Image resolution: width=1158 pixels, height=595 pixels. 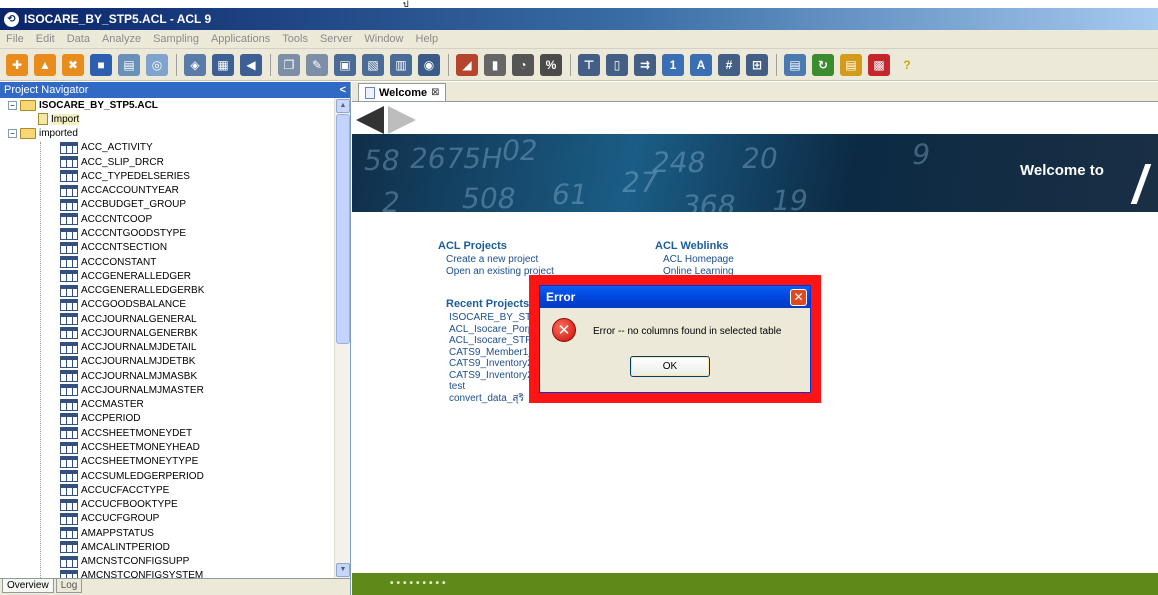 I want to click on recent-project-link: ACL_Isocare_STP, so click(x=494, y=341).